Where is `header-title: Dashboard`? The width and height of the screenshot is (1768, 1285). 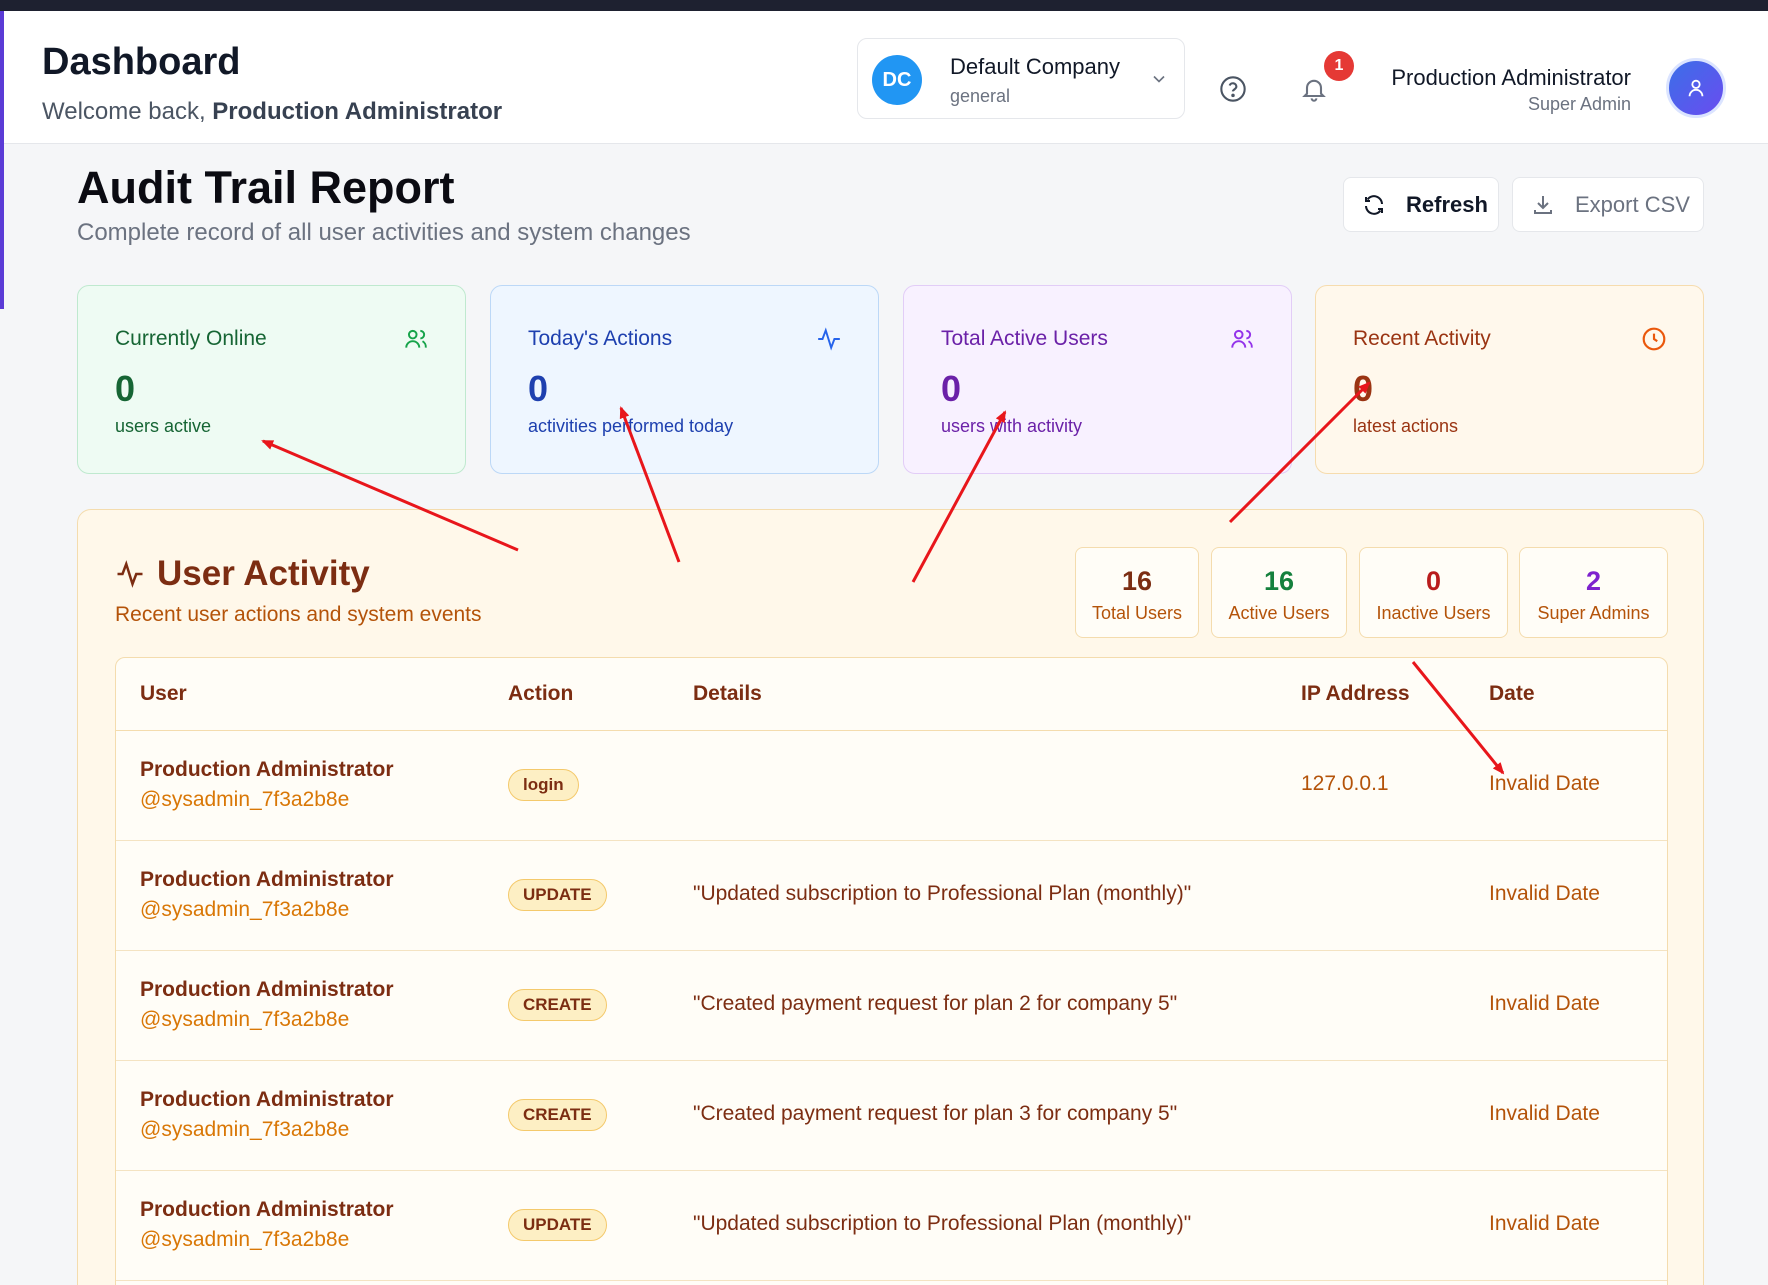 header-title: Dashboard is located at coordinates (141, 62).